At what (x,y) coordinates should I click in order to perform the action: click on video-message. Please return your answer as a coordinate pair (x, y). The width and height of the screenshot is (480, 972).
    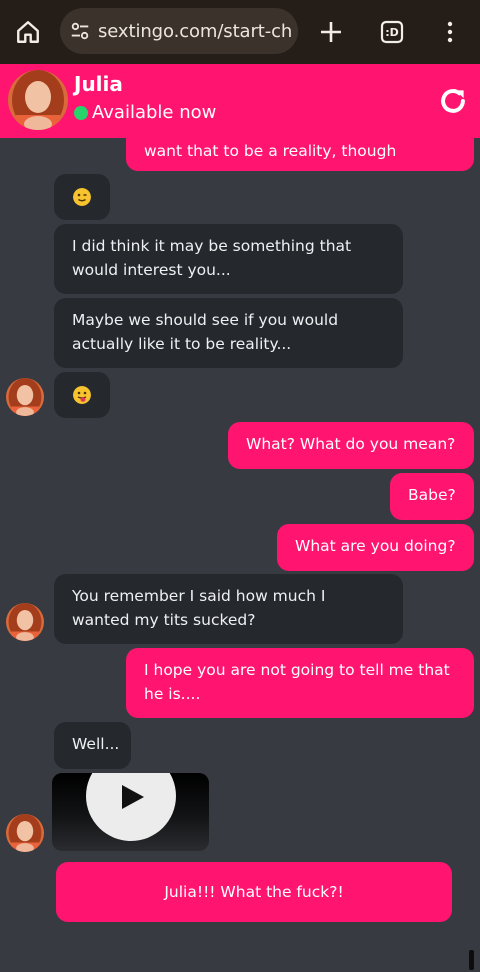
    Looking at the image, I should click on (130, 812).